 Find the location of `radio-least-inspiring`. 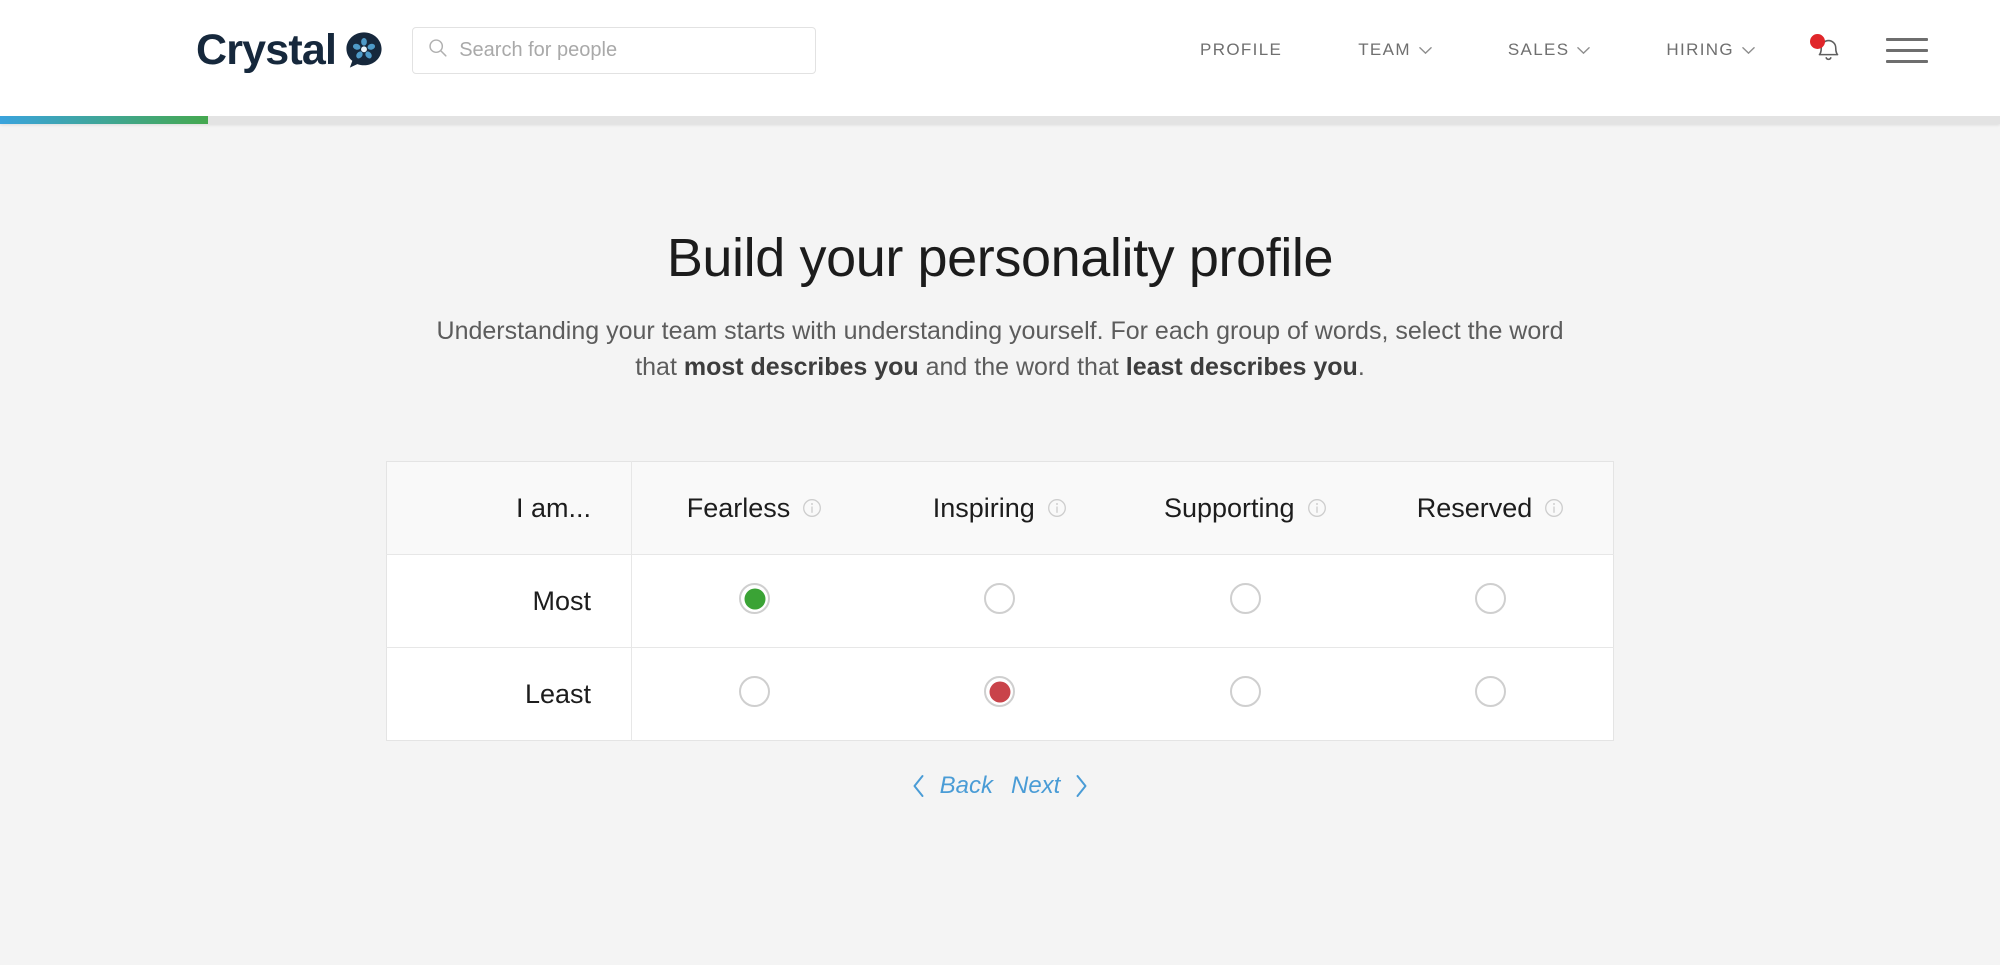

radio-least-inspiring is located at coordinates (1000, 692).